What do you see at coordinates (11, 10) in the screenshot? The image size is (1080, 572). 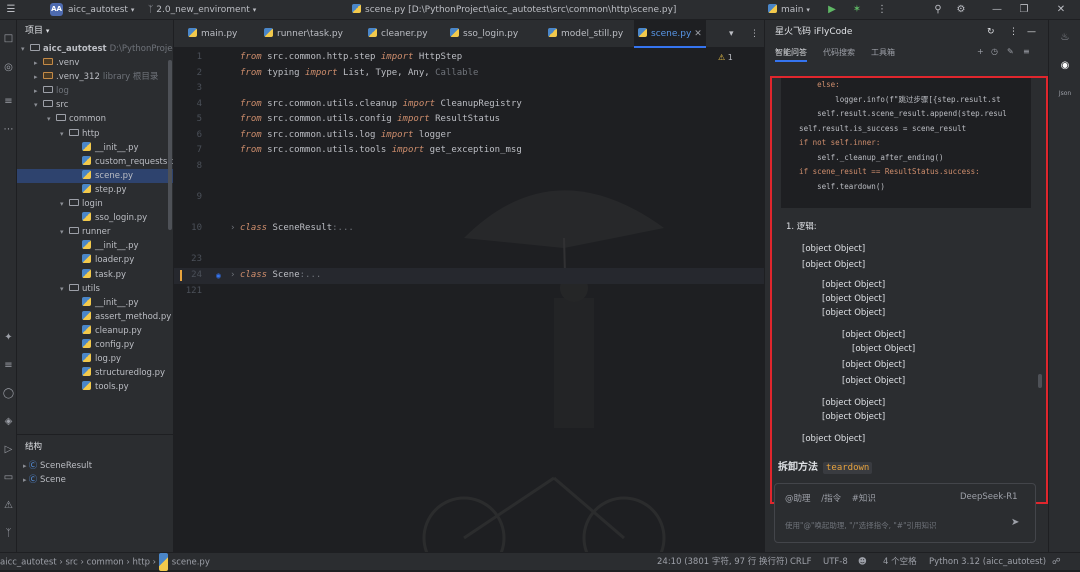 I see `main-menu-icon: ☰` at bounding box center [11, 10].